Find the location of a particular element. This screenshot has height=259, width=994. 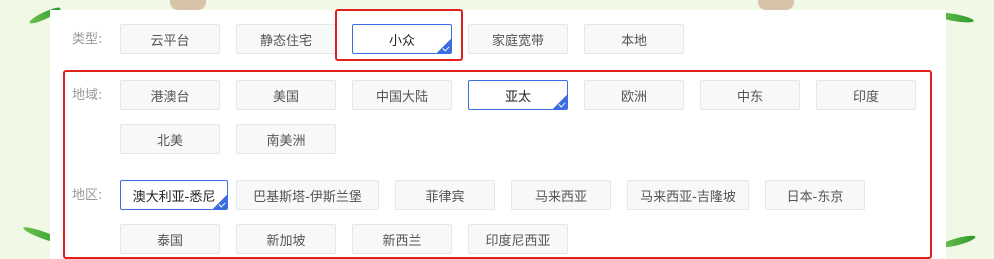

highlight-box-type-selection is located at coordinates (399, 35).